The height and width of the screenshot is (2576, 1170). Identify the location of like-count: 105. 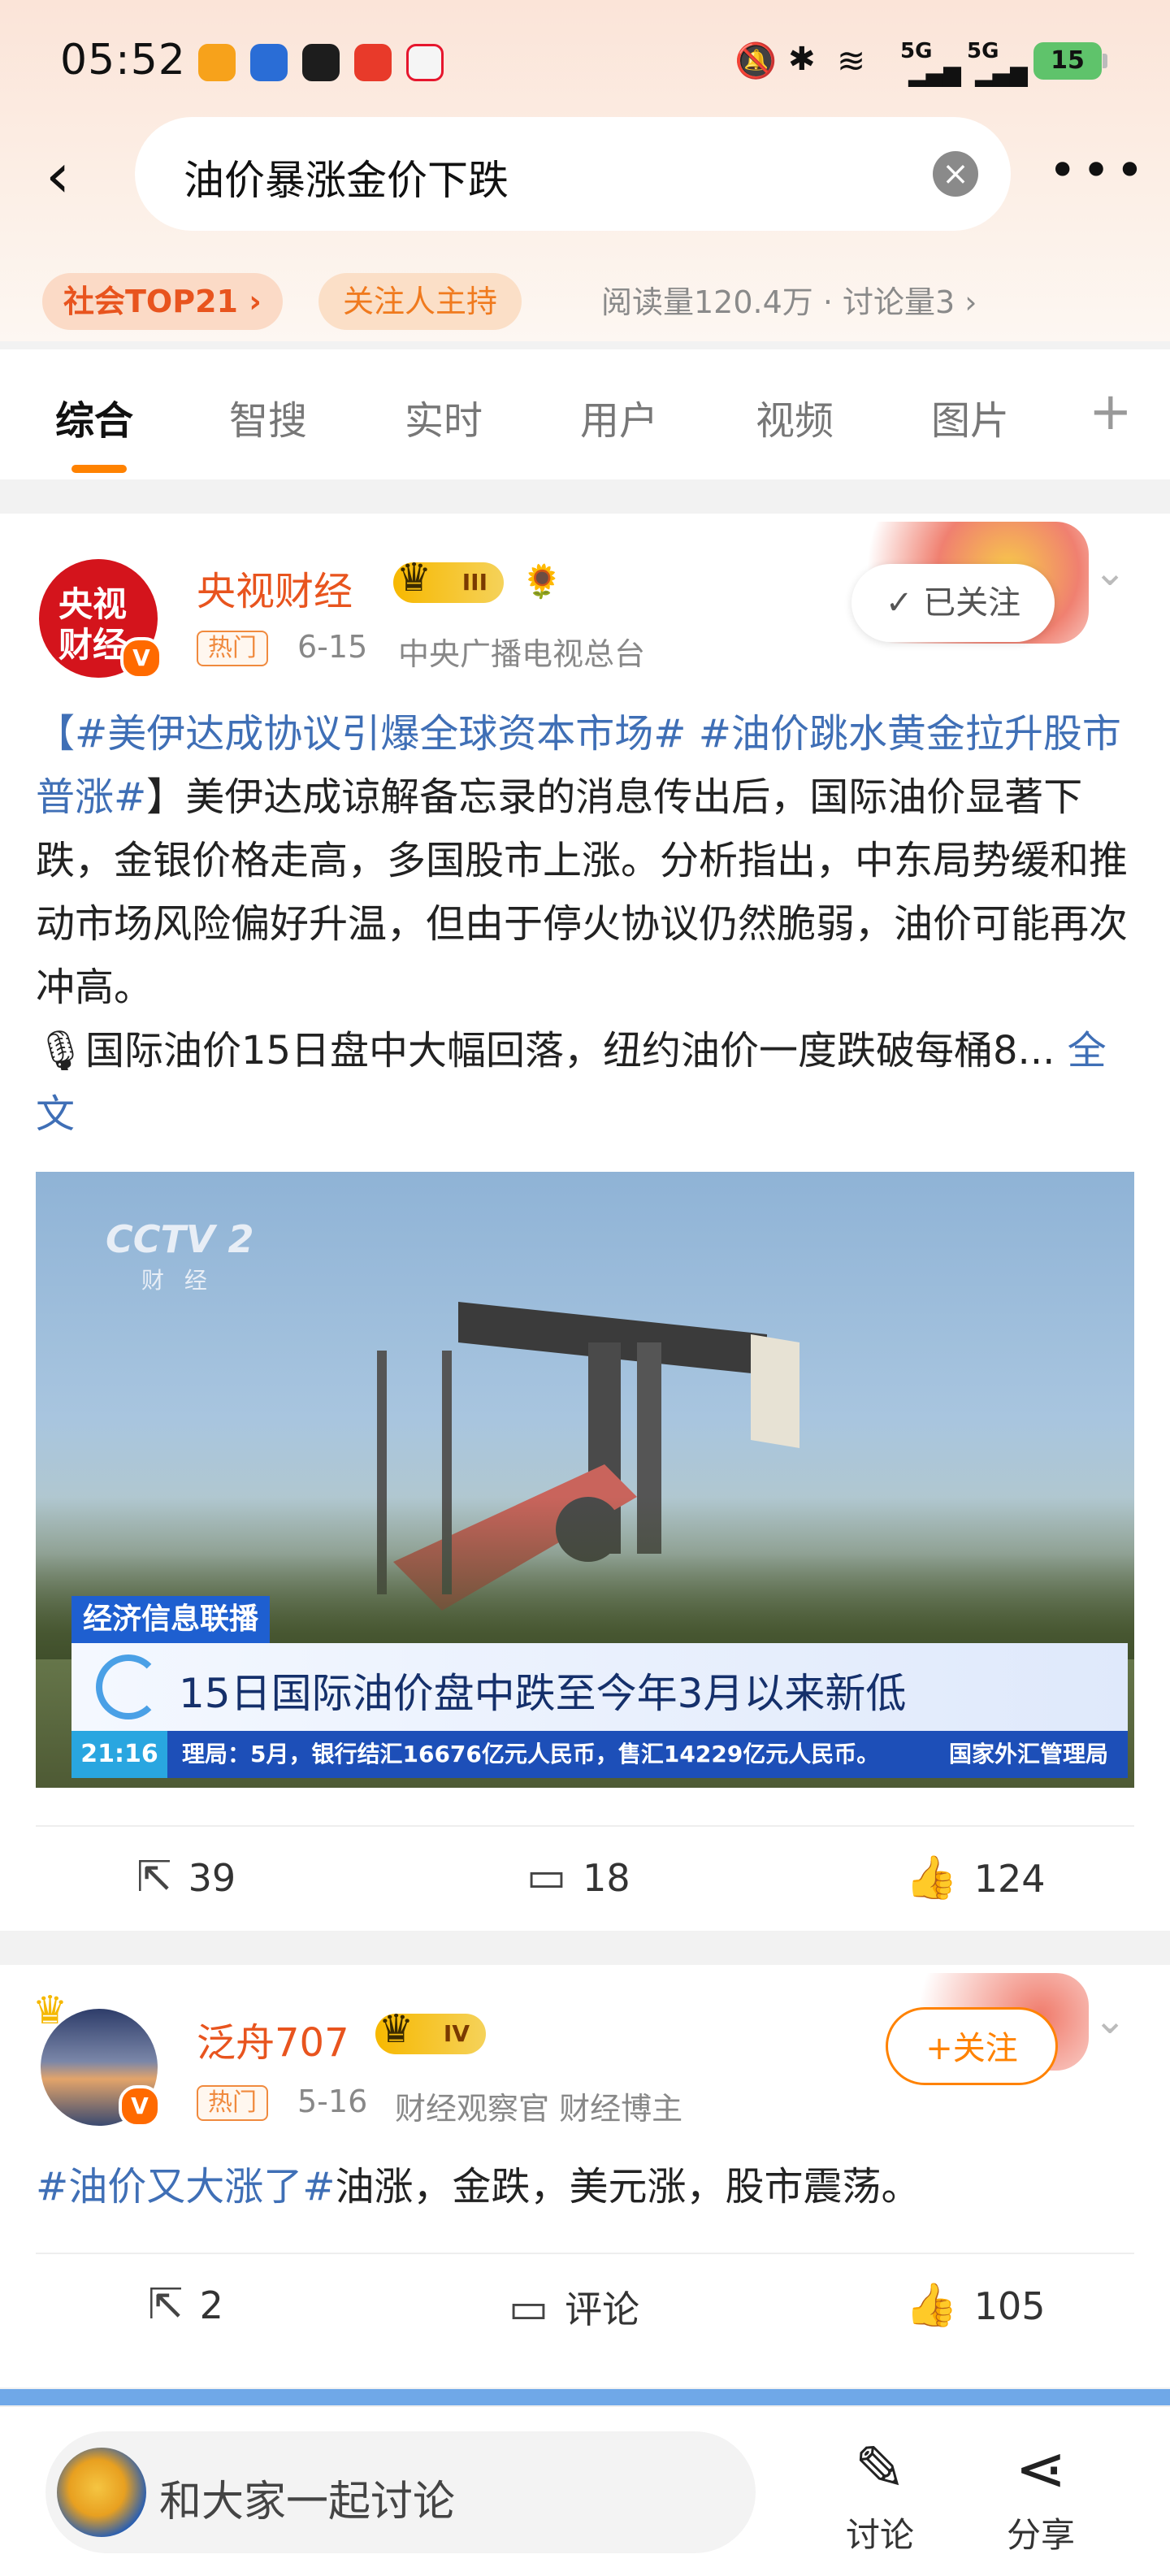
(1010, 2306).